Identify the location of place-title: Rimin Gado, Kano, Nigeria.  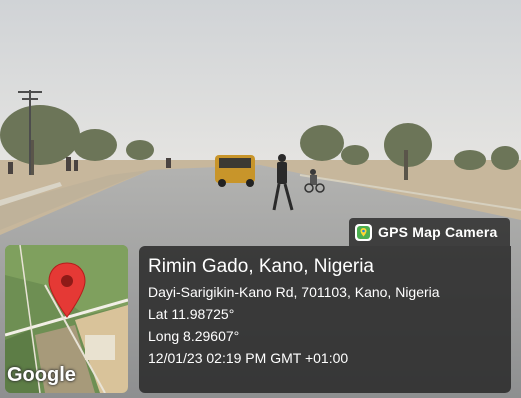
(261, 266).